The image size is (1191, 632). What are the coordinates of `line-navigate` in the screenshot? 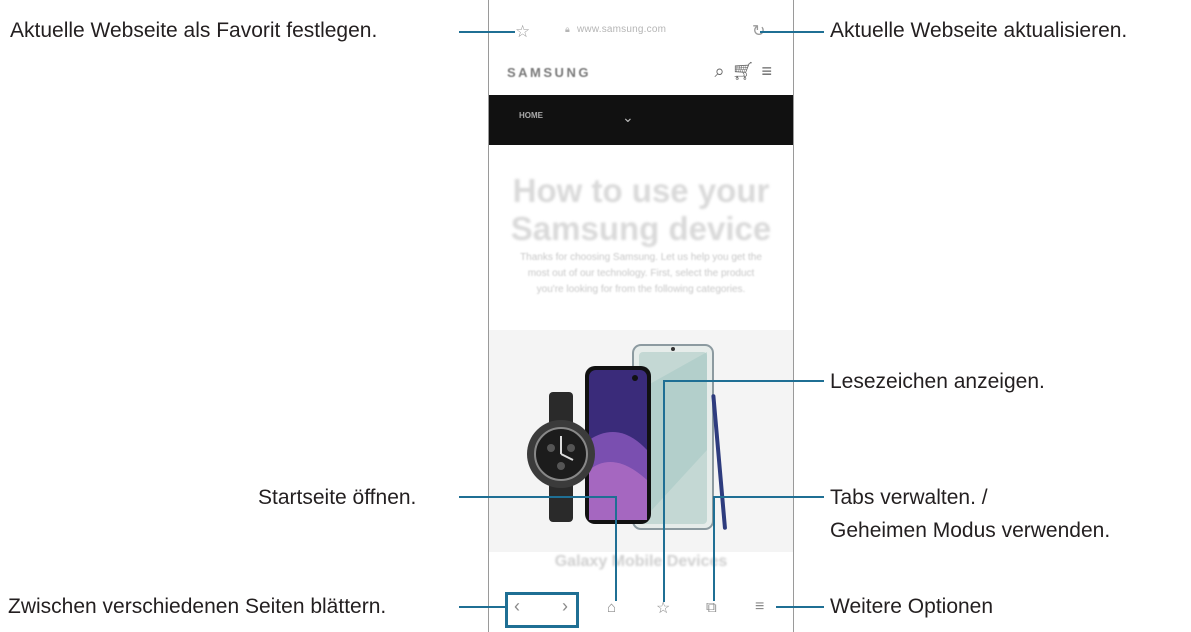 It's located at (482, 607).